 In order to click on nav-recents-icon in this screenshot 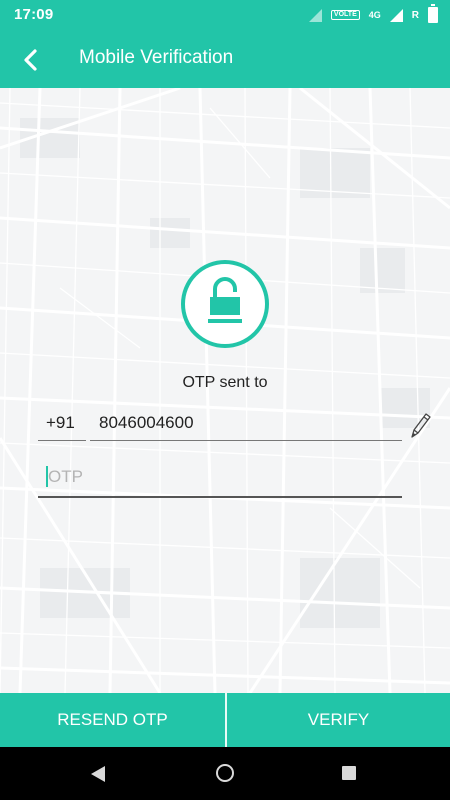, I will do `click(349, 773)`.